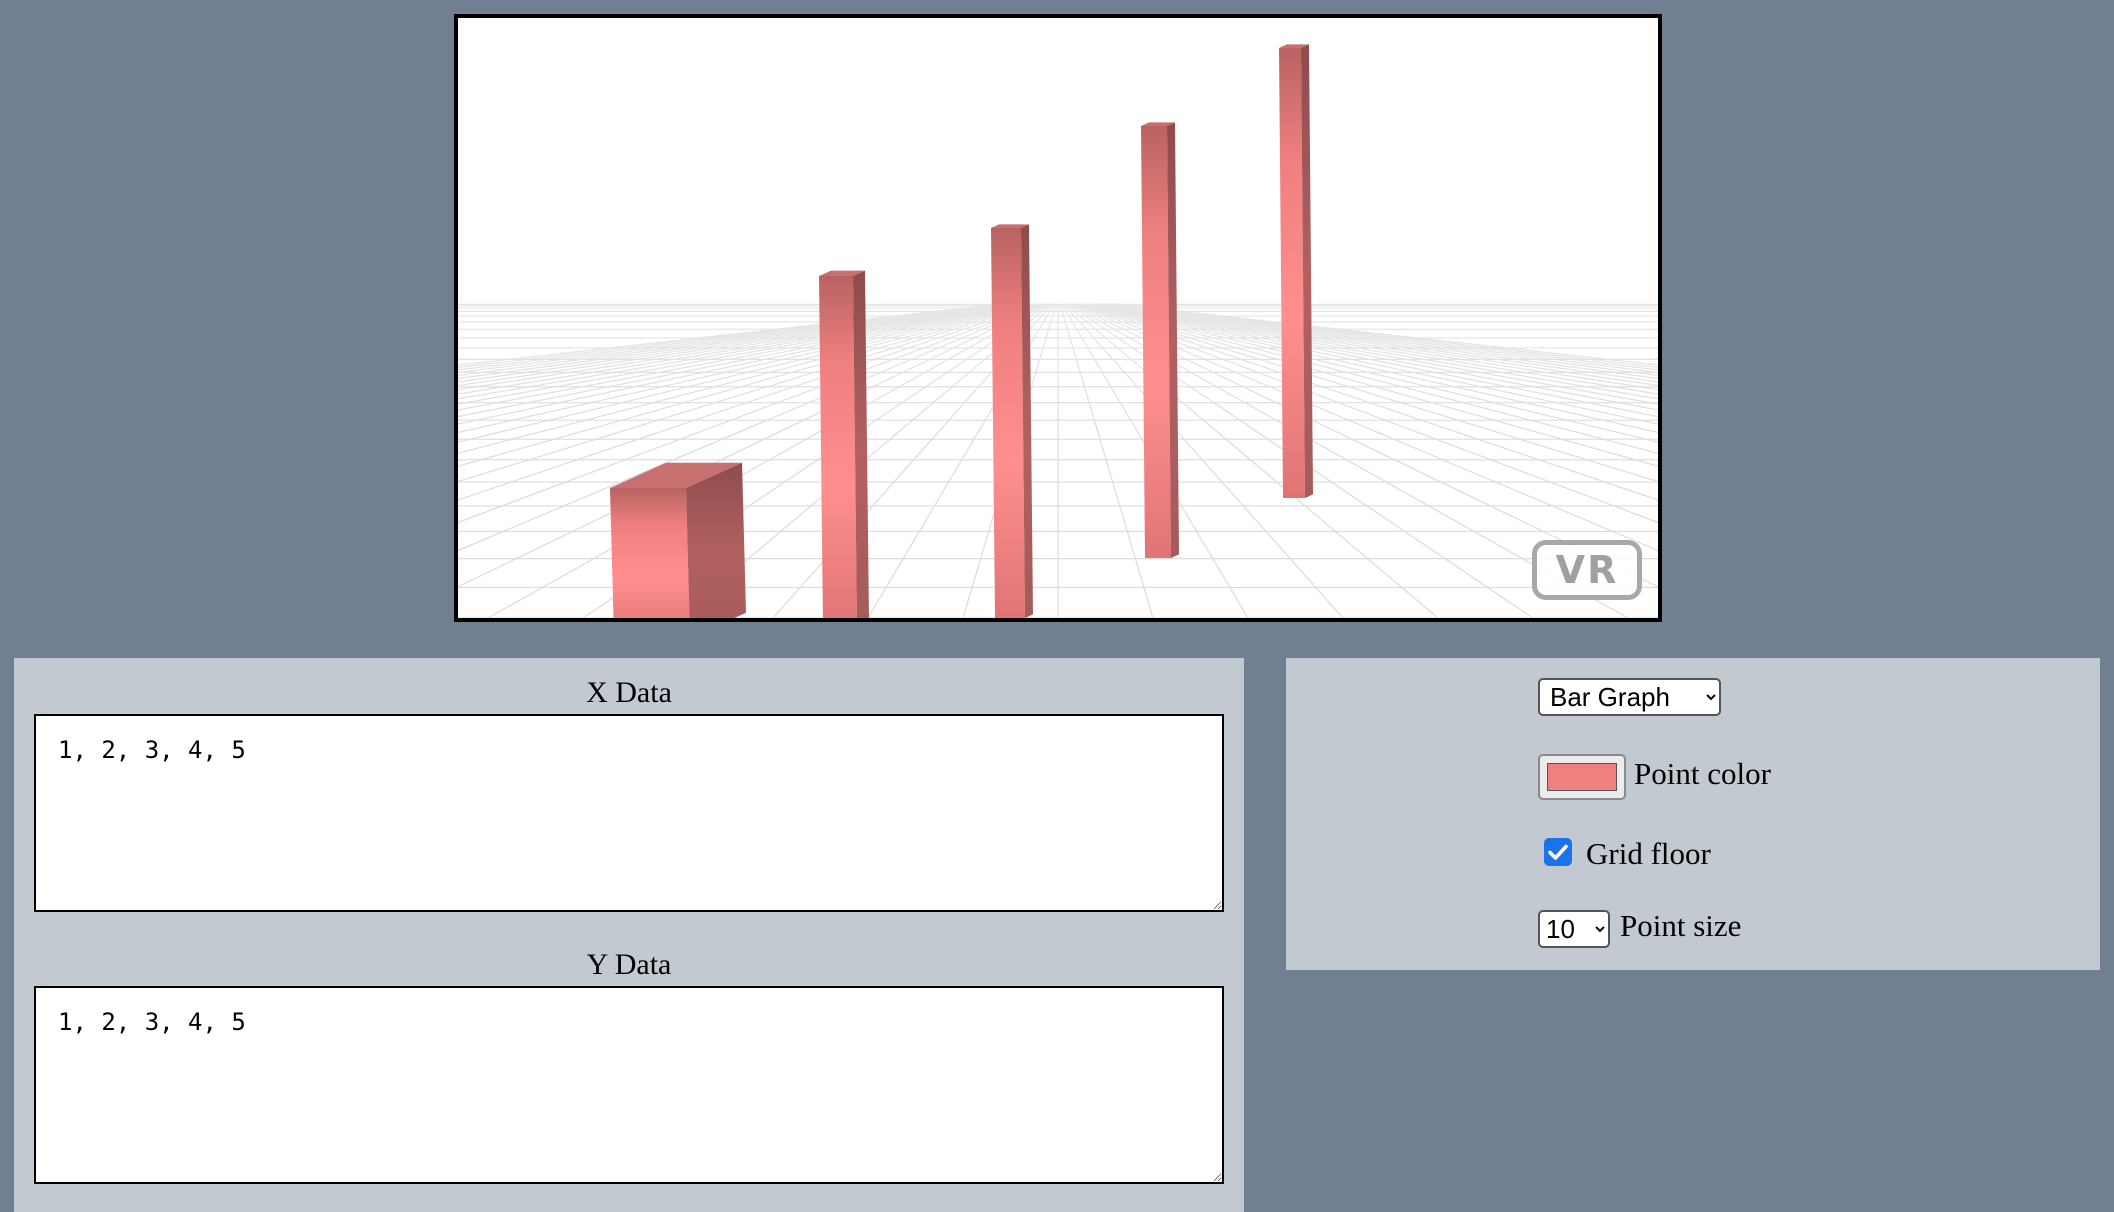  I want to click on x-data-input: 1, 2, 3, 4, 5, so click(629, 813).